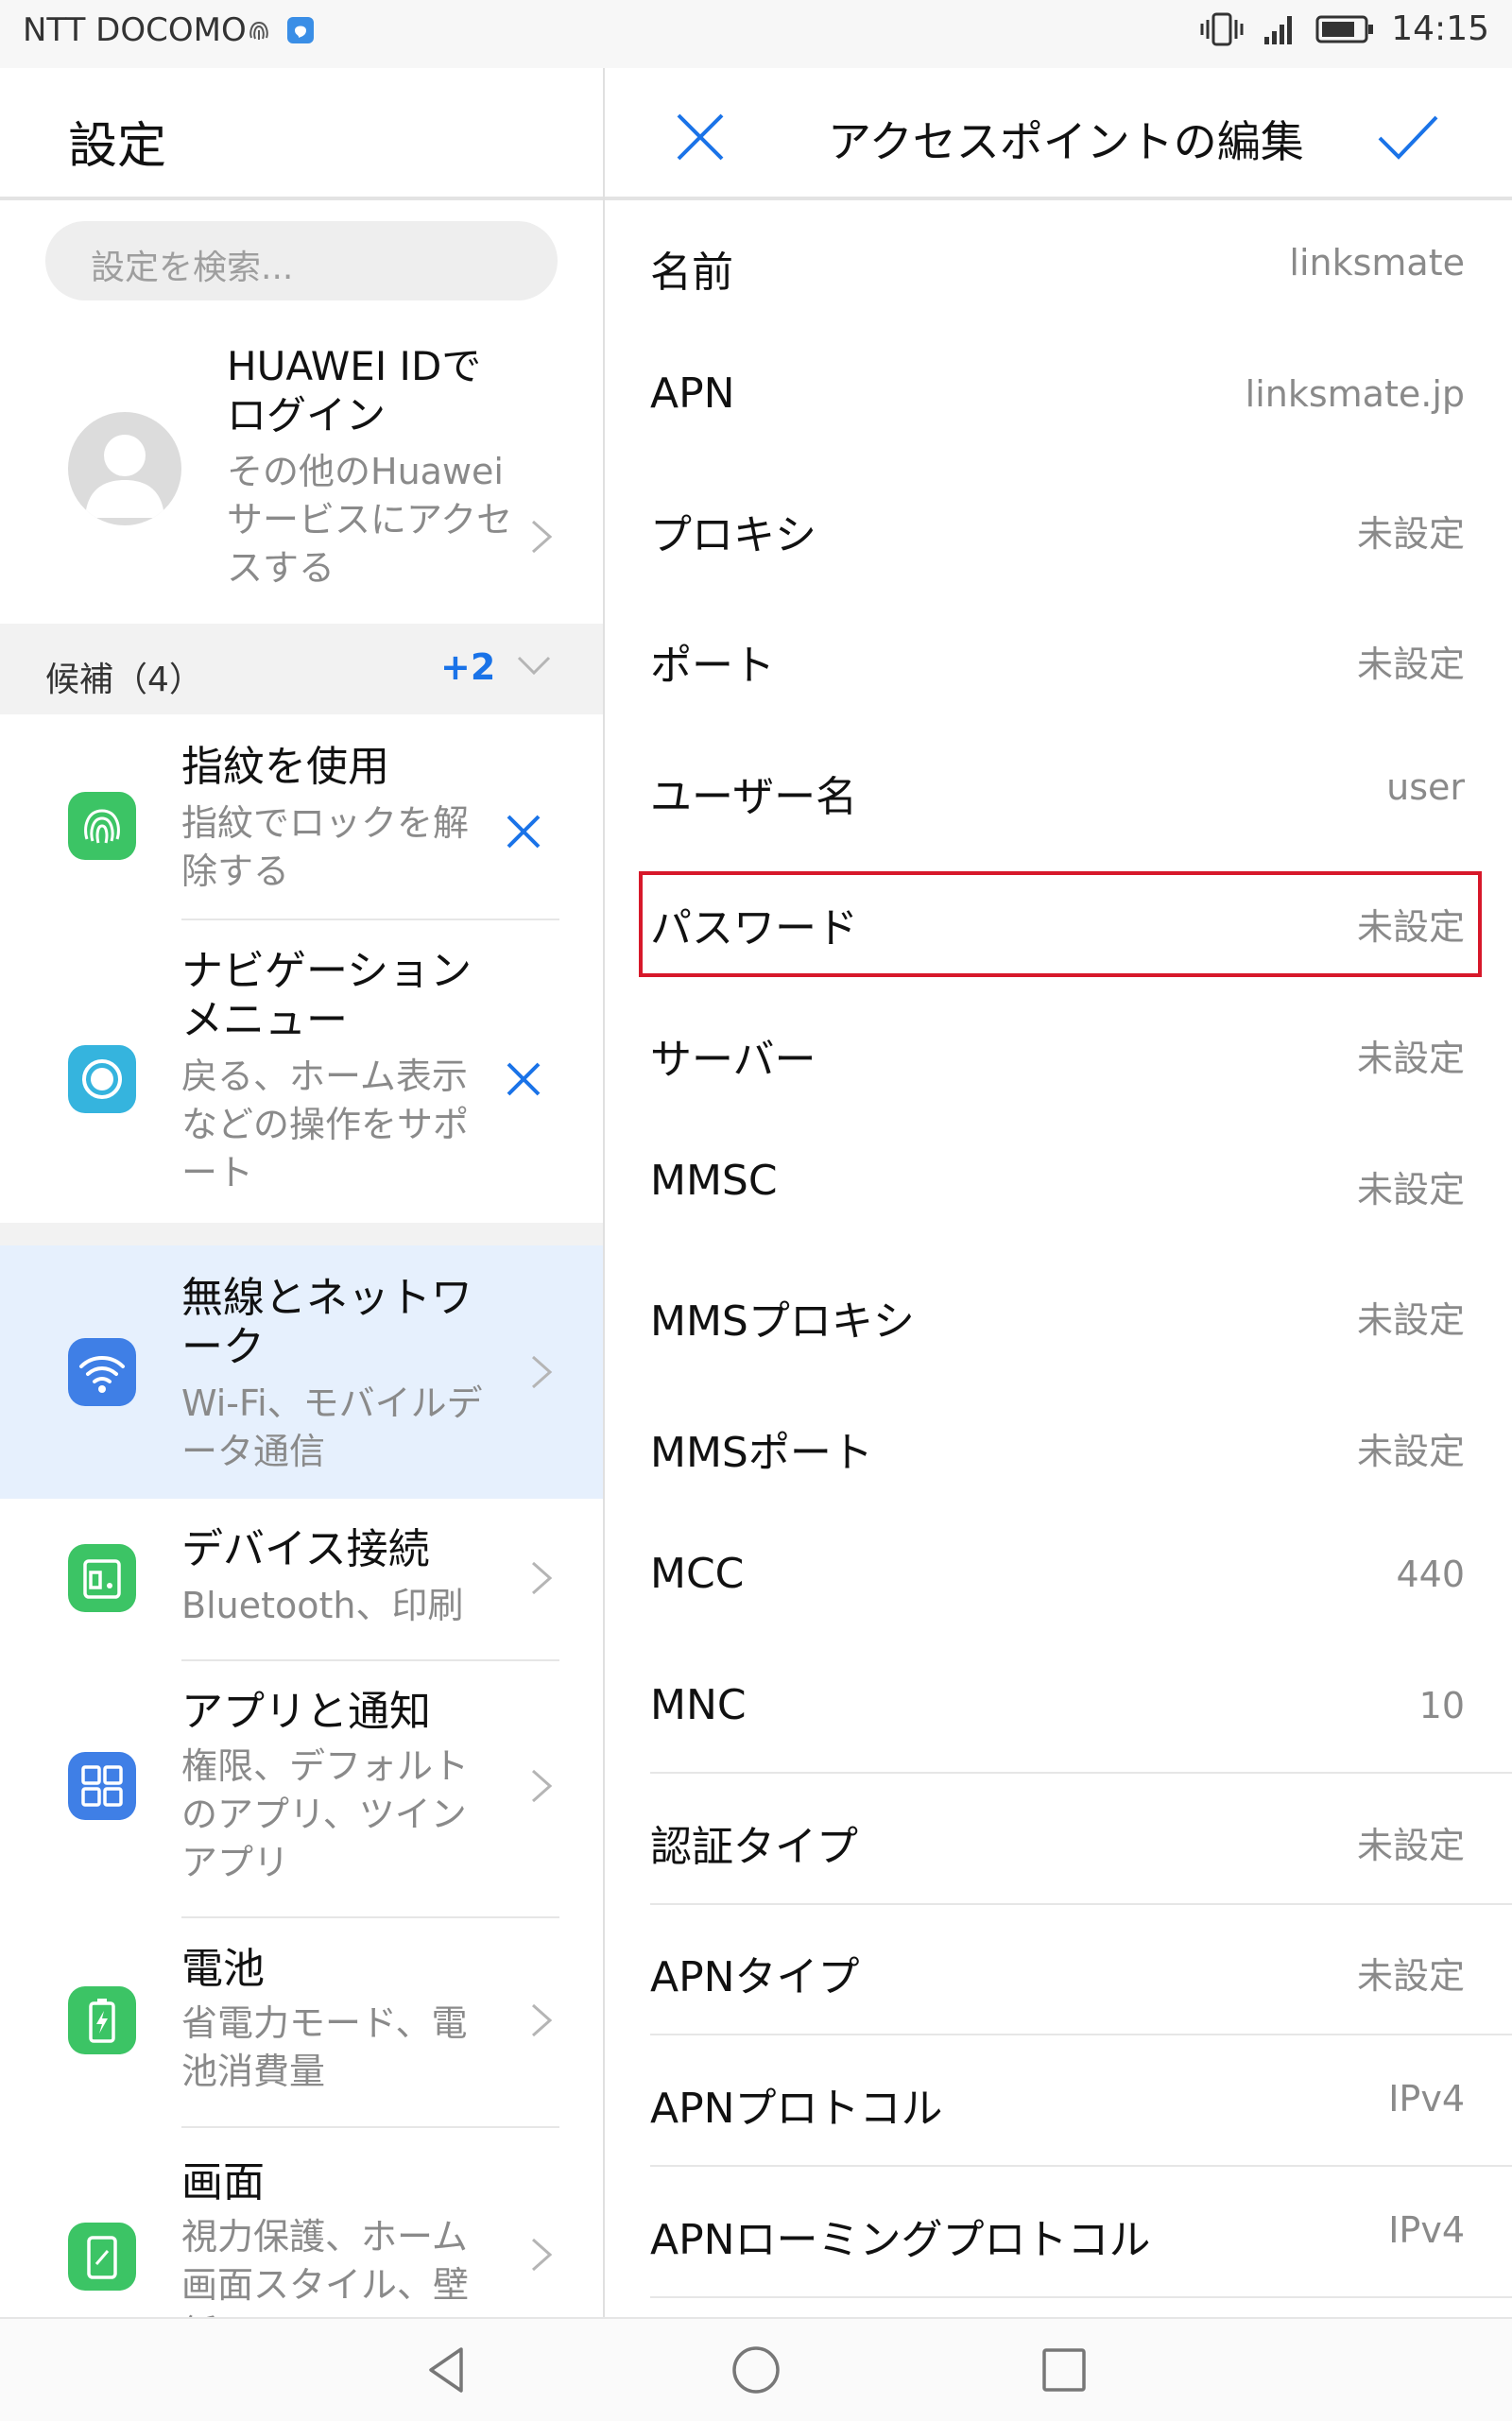 The width and height of the screenshot is (1512, 2421). Describe the element at coordinates (1430, 1574) in the screenshot. I see `apn-field-value: 440` at that location.